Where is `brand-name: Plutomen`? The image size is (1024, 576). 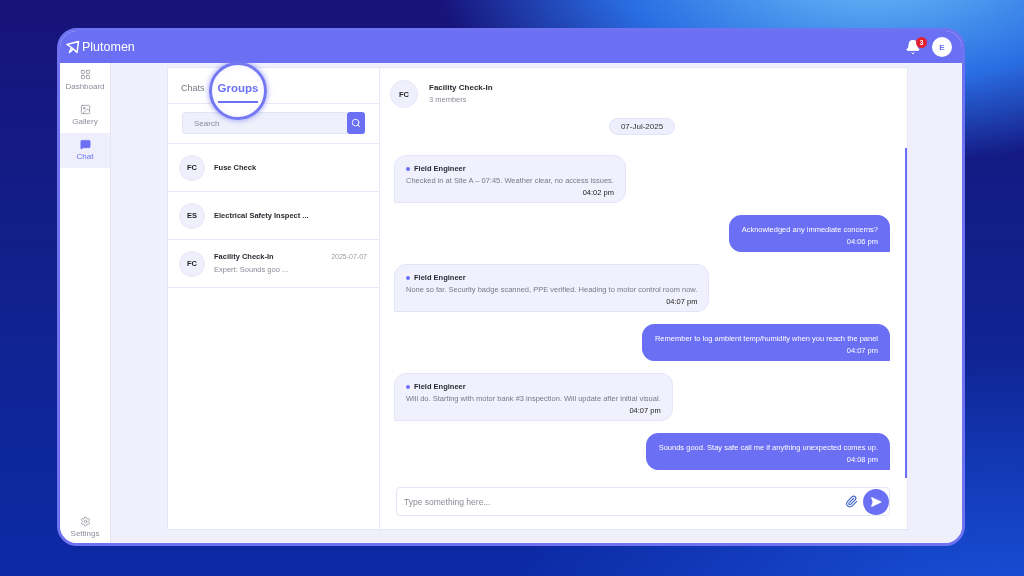
brand-name: Plutomen is located at coordinates (108, 47).